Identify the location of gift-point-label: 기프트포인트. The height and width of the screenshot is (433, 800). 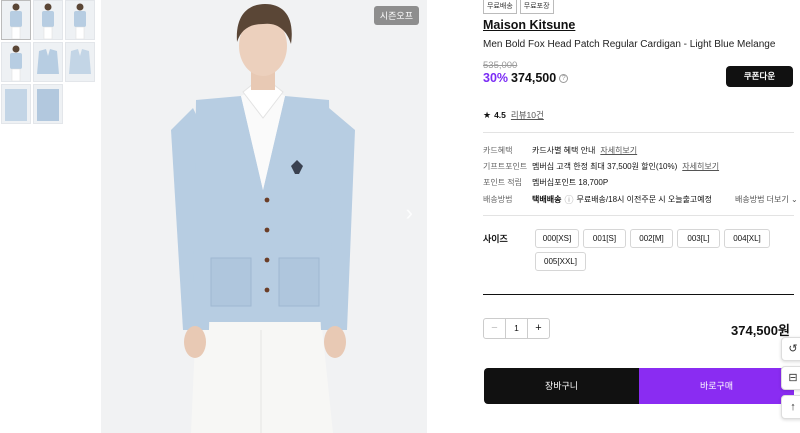
(505, 166).